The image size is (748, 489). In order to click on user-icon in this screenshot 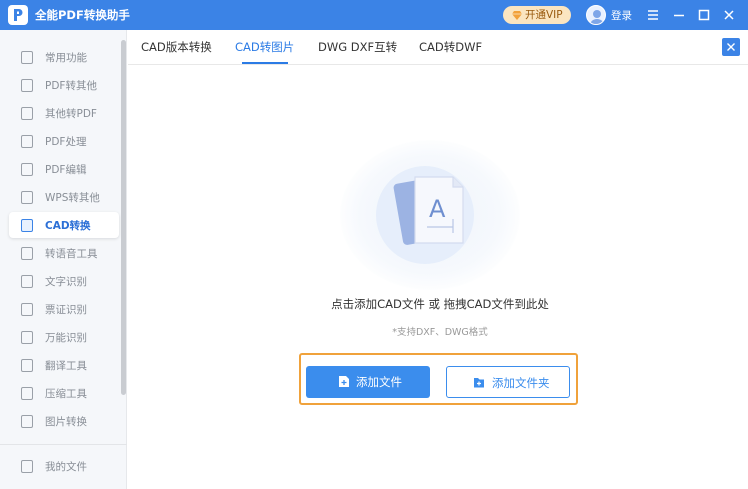, I will do `click(597, 17)`.